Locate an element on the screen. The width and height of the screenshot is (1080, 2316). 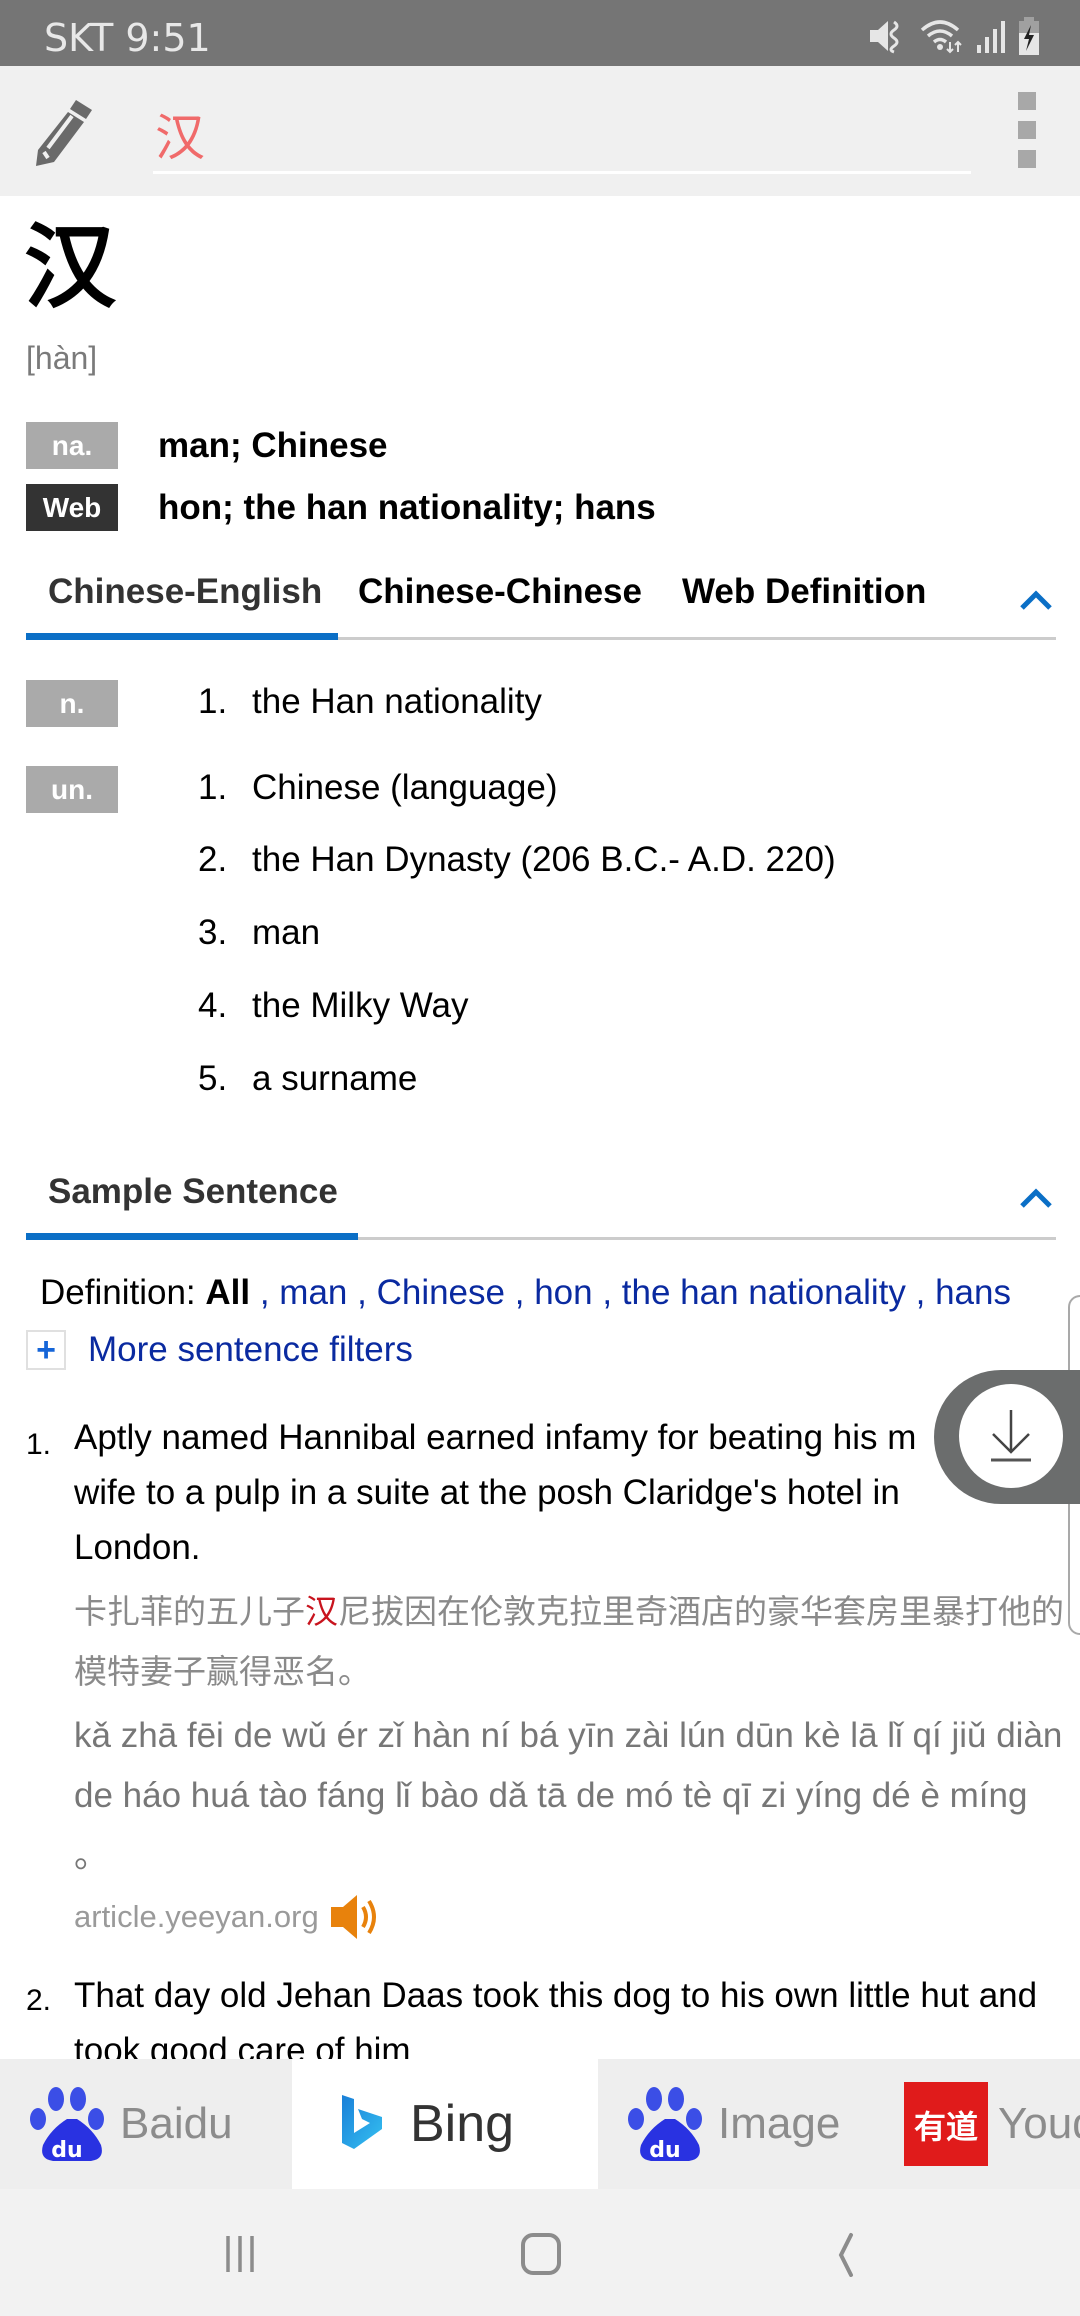
section-indicator is located at coordinates (192, 1236).